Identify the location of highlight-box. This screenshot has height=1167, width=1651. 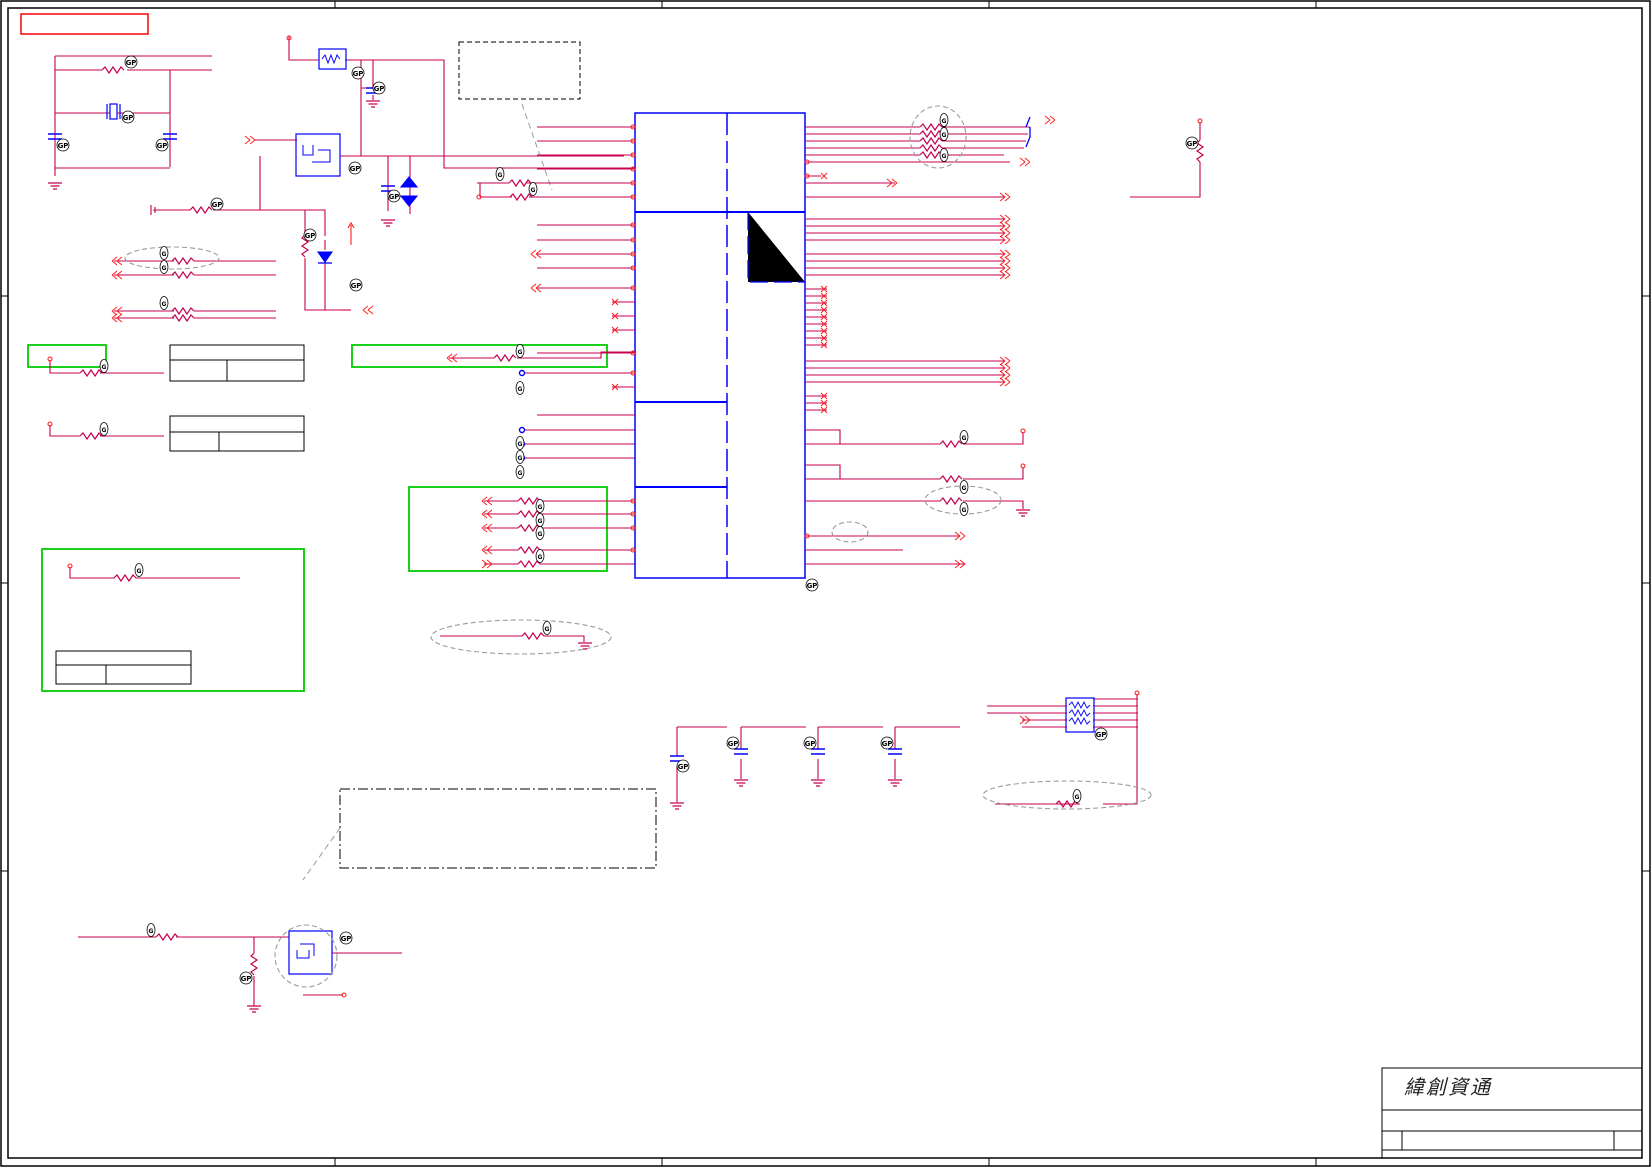
(84, 24).